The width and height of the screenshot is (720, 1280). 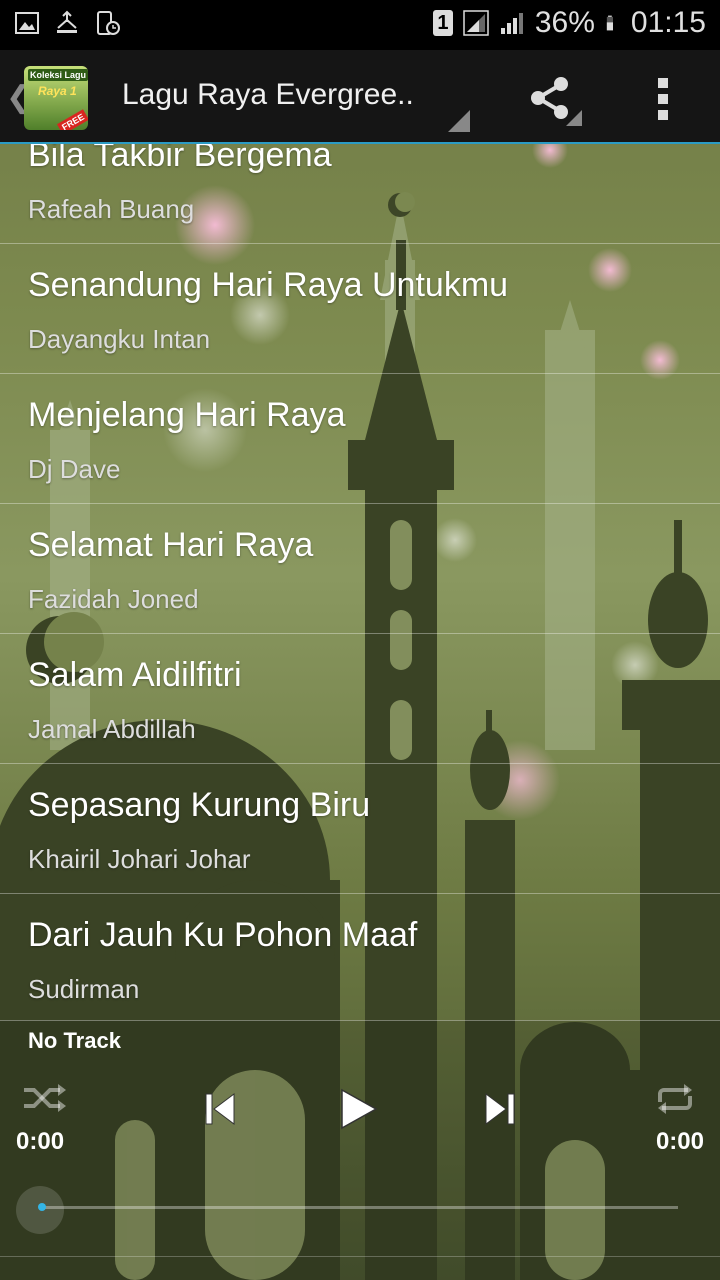 I want to click on share-dropdown-indicator, so click(x=574, y=118).